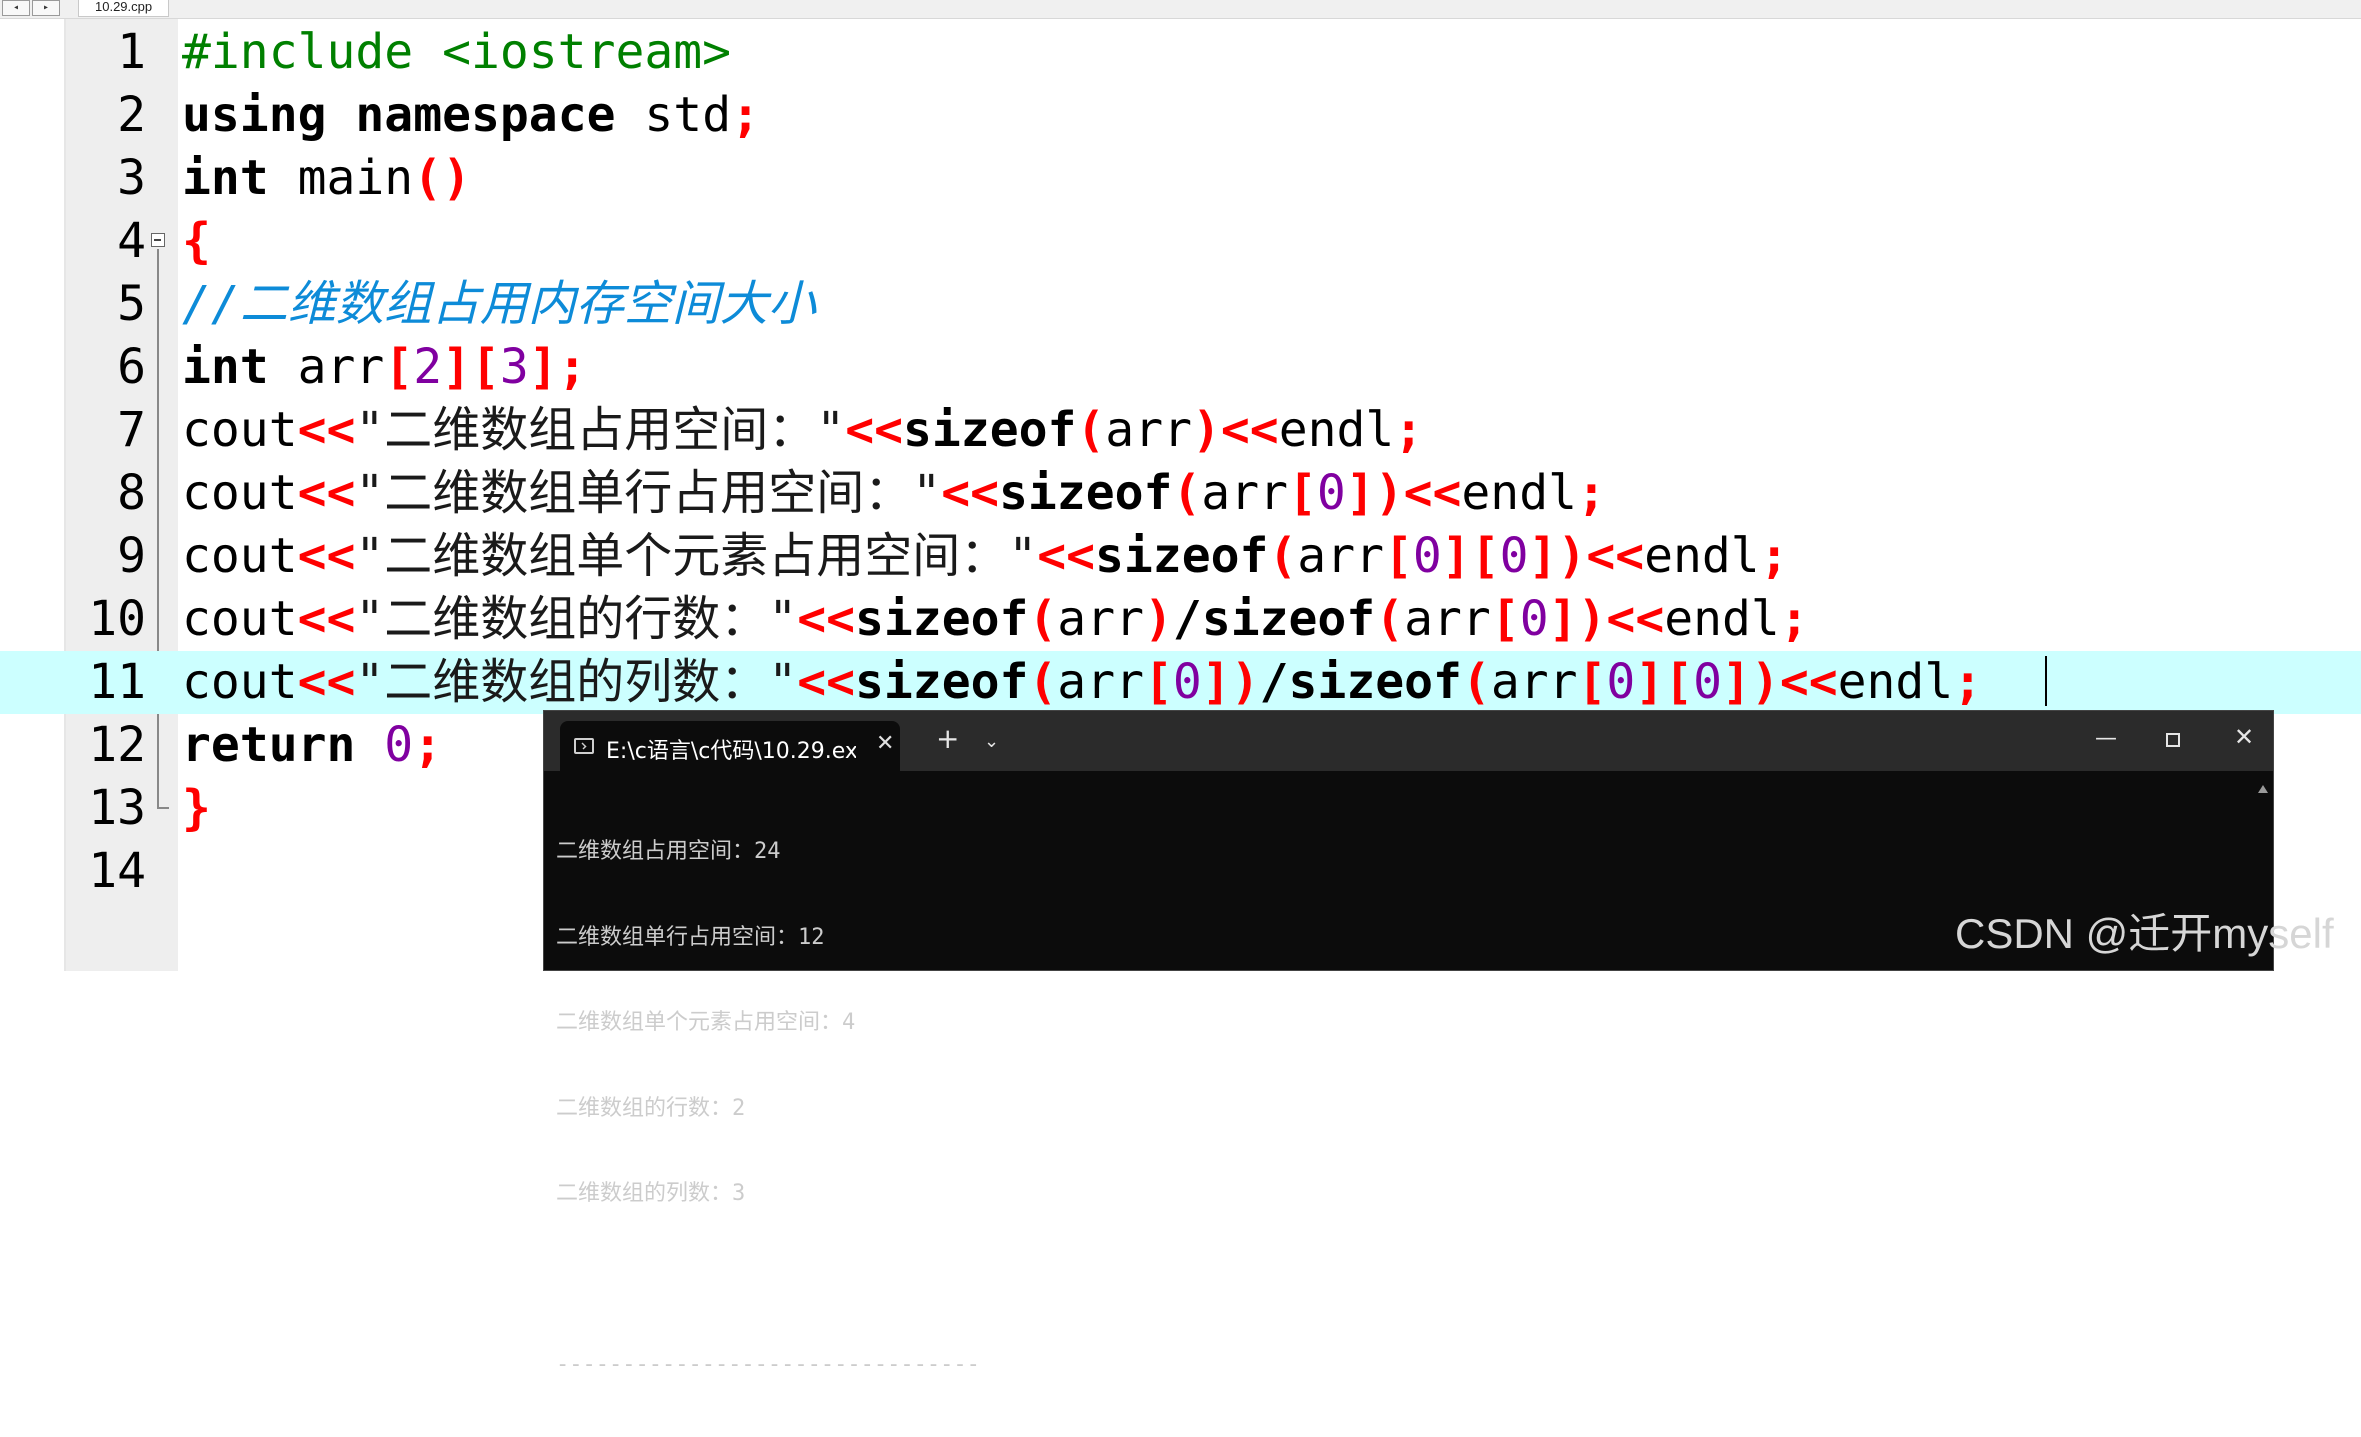  I want to click on identifier: std, so click(688, 115).